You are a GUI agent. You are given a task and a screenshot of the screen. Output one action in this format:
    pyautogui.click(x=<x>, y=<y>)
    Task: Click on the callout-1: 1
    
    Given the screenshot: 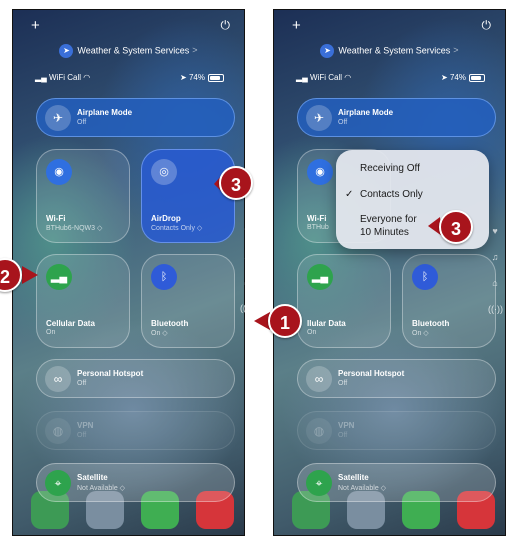 What is the action you would take?
    pyautogui.click(x=285, y=321)
    